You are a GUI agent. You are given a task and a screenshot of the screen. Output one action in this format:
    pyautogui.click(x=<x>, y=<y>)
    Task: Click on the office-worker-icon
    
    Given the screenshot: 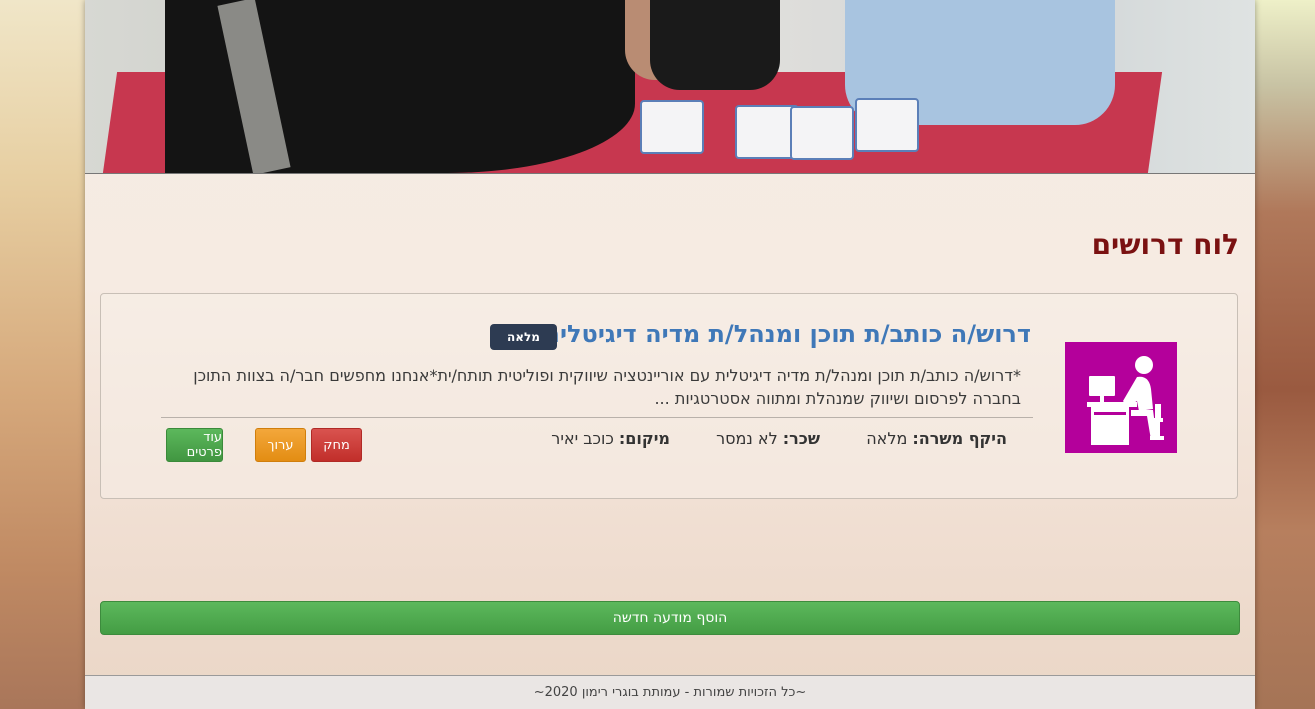 What is the action you would take?
    pyautogui.click(x=1121, y=397)
    